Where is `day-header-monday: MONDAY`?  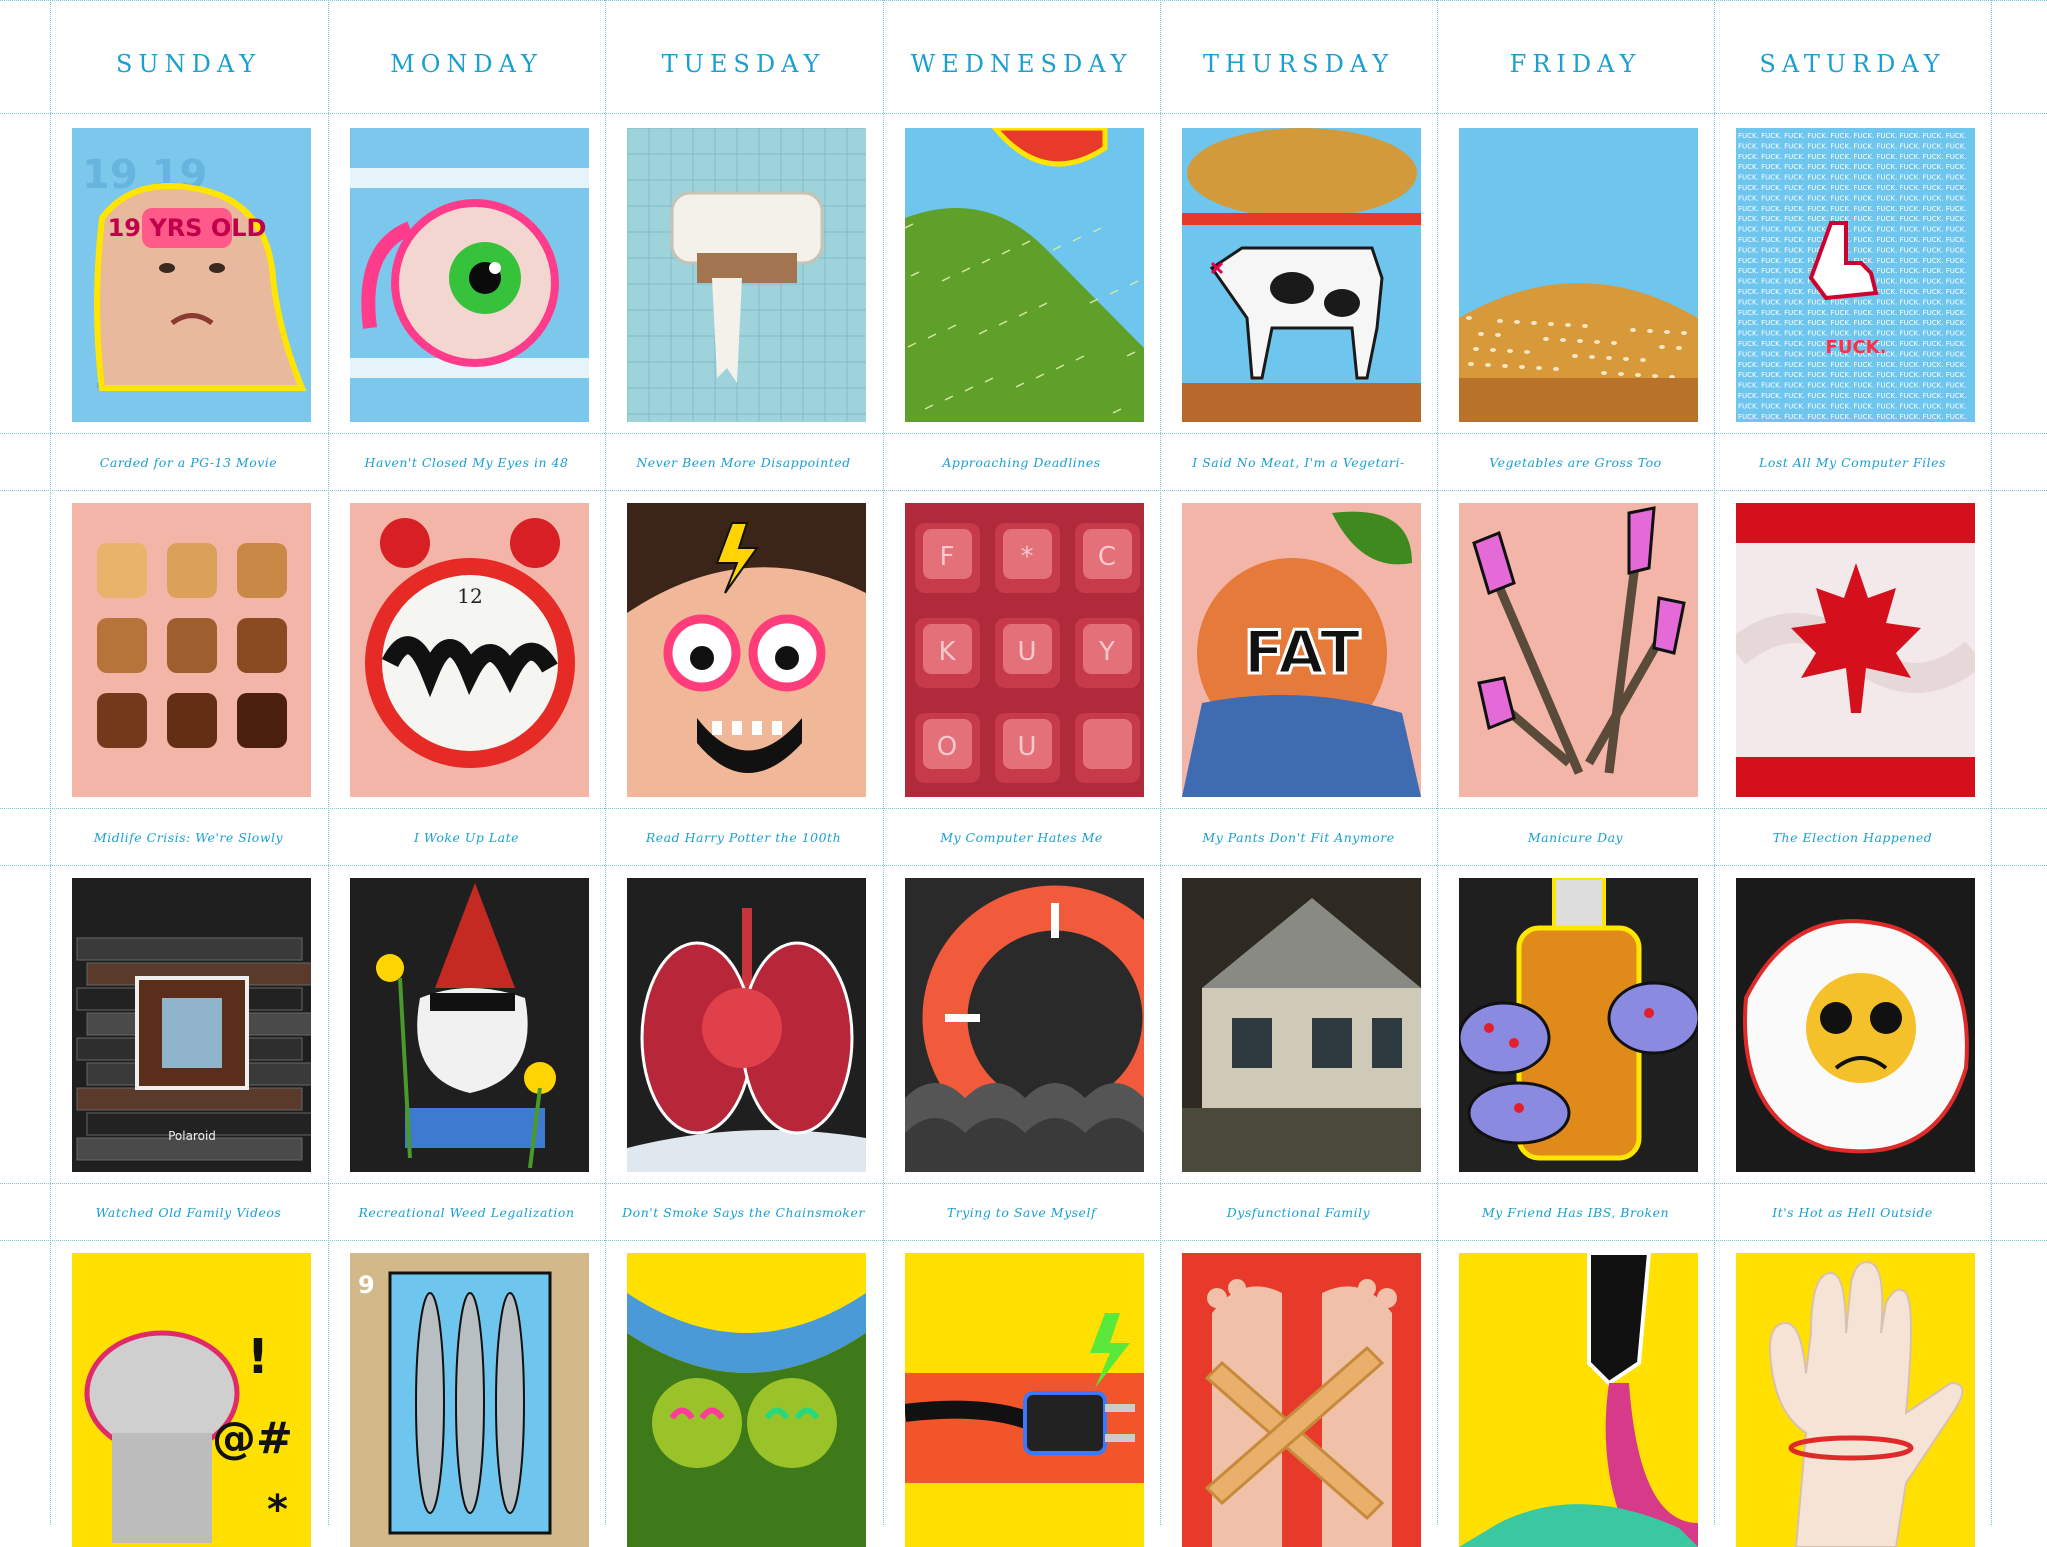 day-header-monday: MONDAY is located at coordinates (466, 64).